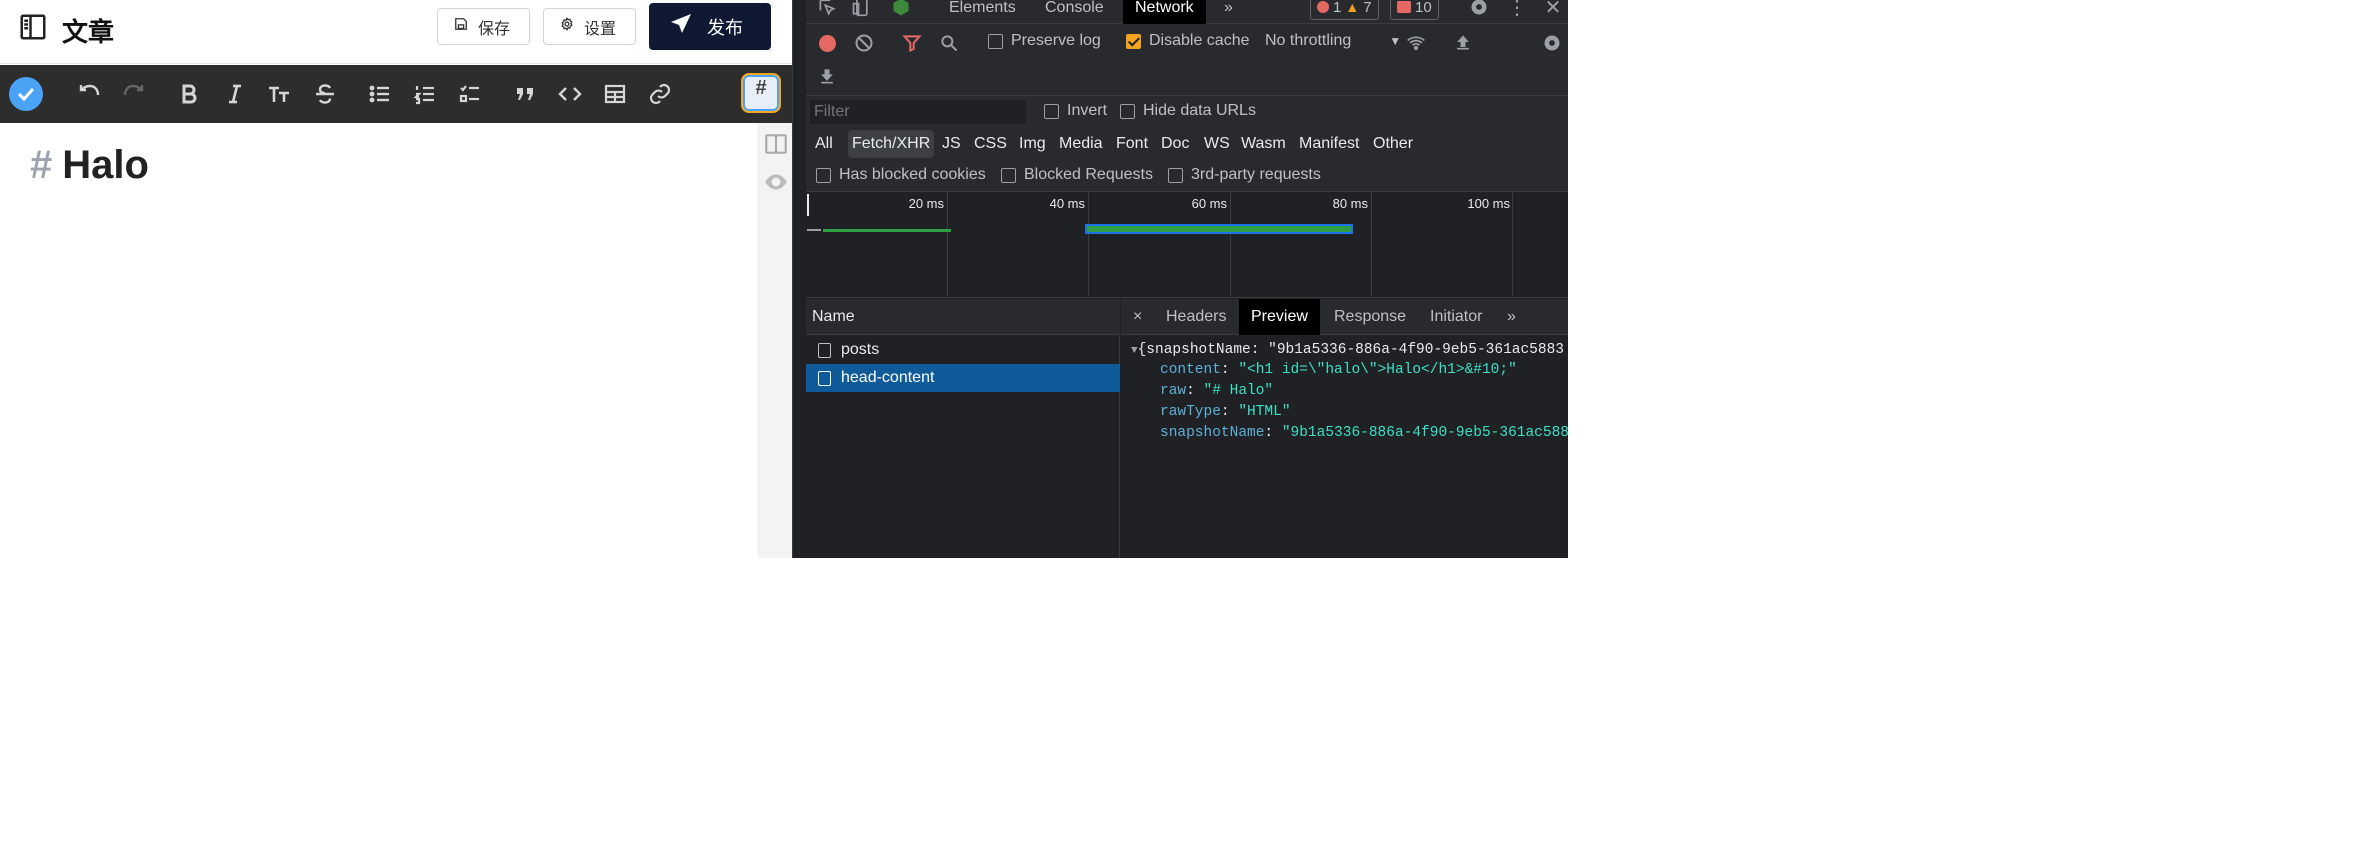  I want to click on import-har-icon, so click(1463, 42).